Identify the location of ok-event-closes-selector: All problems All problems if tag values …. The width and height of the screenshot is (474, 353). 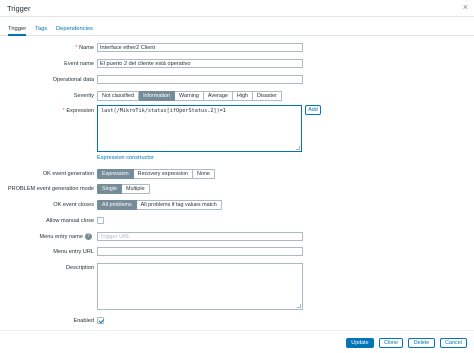
(159, 205).